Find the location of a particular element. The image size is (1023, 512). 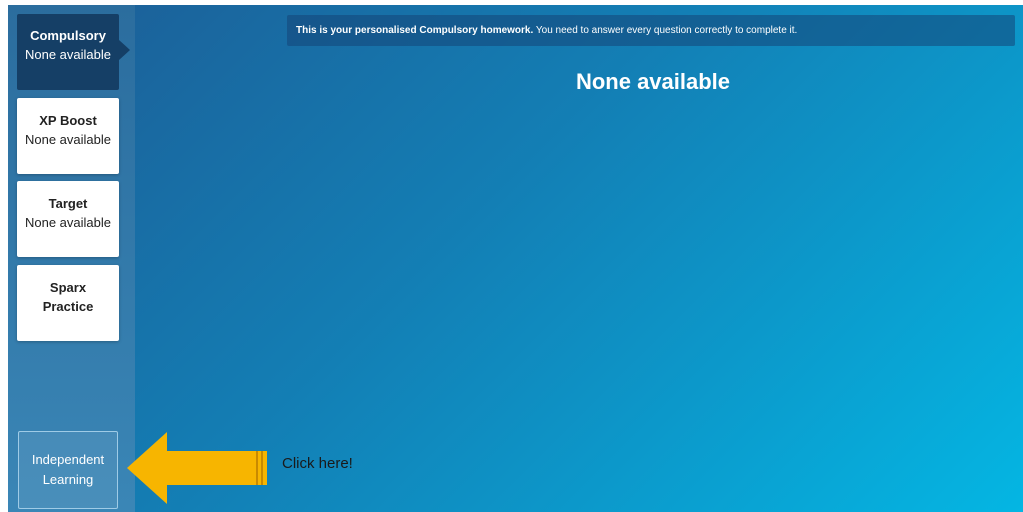

tab-xp-boost-status: None available is located at coordinates (67, 139).